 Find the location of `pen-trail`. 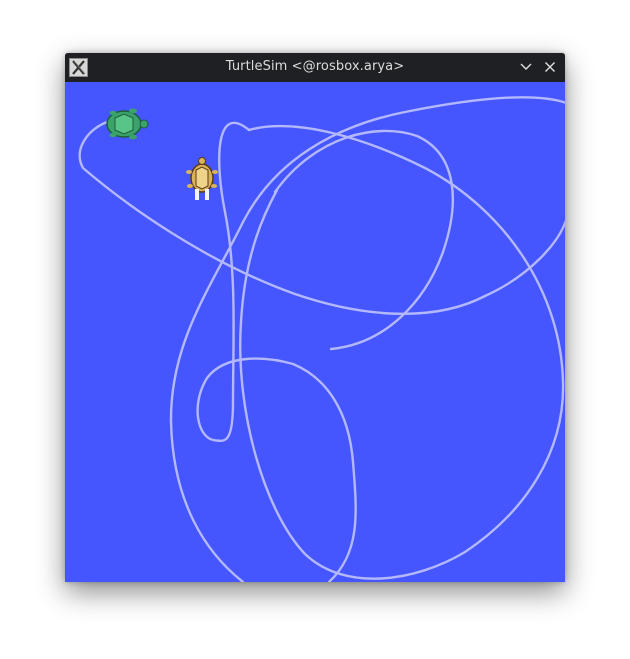

pen-trail is located at coordinates (363, 240).